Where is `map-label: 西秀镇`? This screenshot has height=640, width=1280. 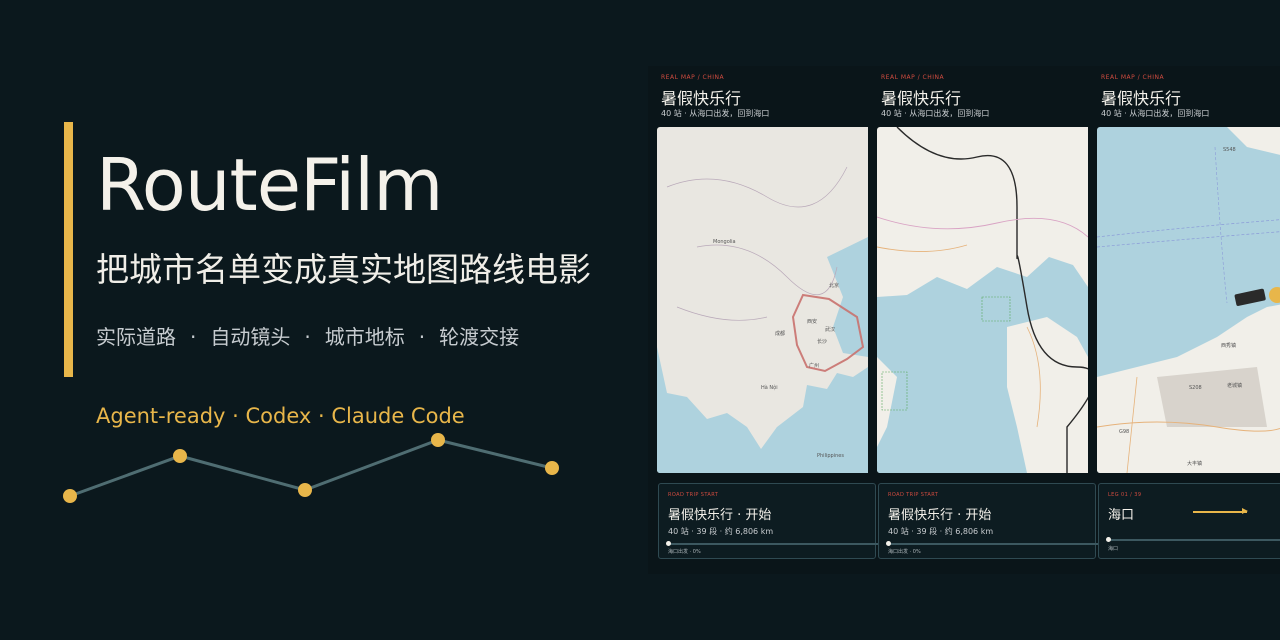 map-label: 西秀镇 is located at coordinates (1228, 345).